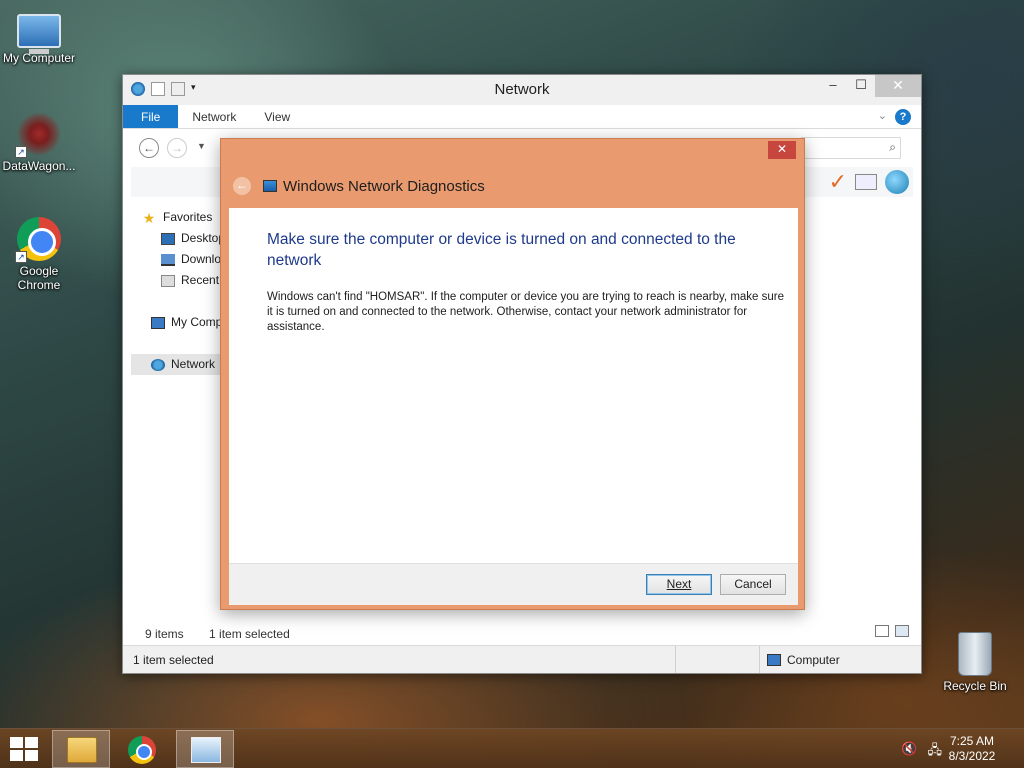  Describe the element at coordinates (24, 749) in the screenshot. I see `start-button` at that location.